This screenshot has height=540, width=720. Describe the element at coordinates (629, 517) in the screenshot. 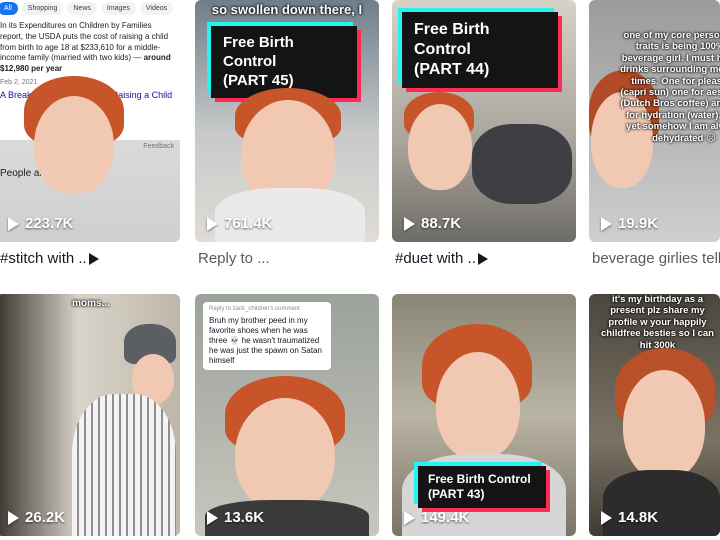

I see `view-count: 14.8K` at that location.